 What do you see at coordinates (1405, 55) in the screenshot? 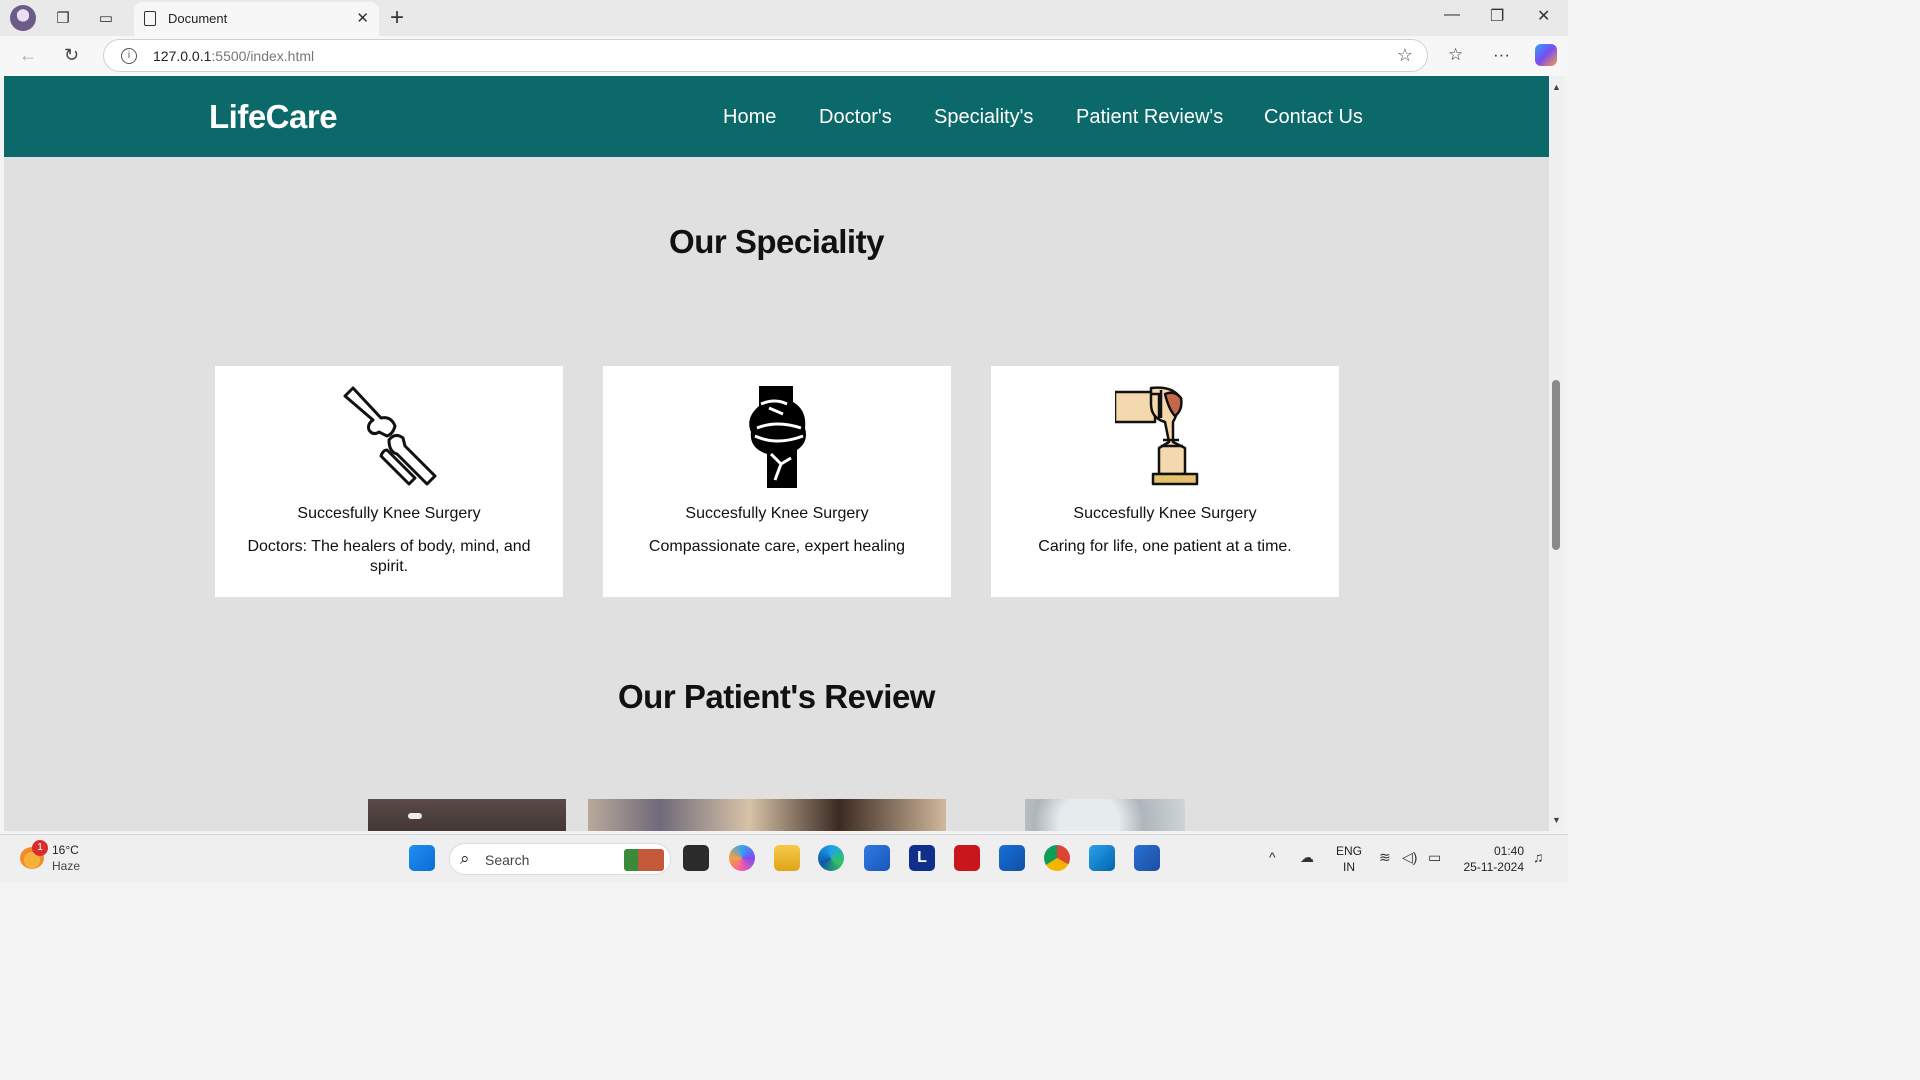
I see `favorite-star-icon: ☆` at bounding box center [1405, 55].